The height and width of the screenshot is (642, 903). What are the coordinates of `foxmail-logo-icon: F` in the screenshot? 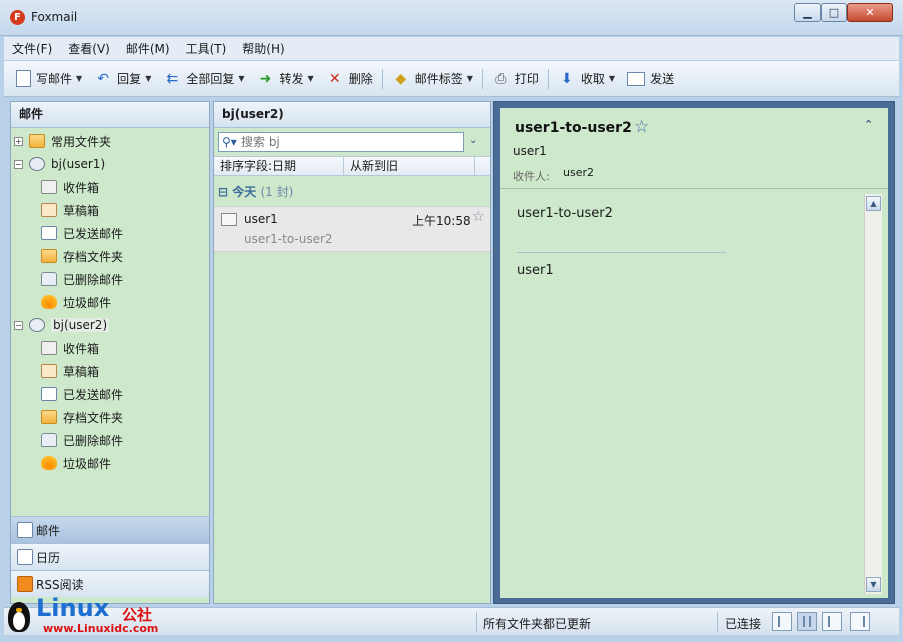 It's located at (17, 17).